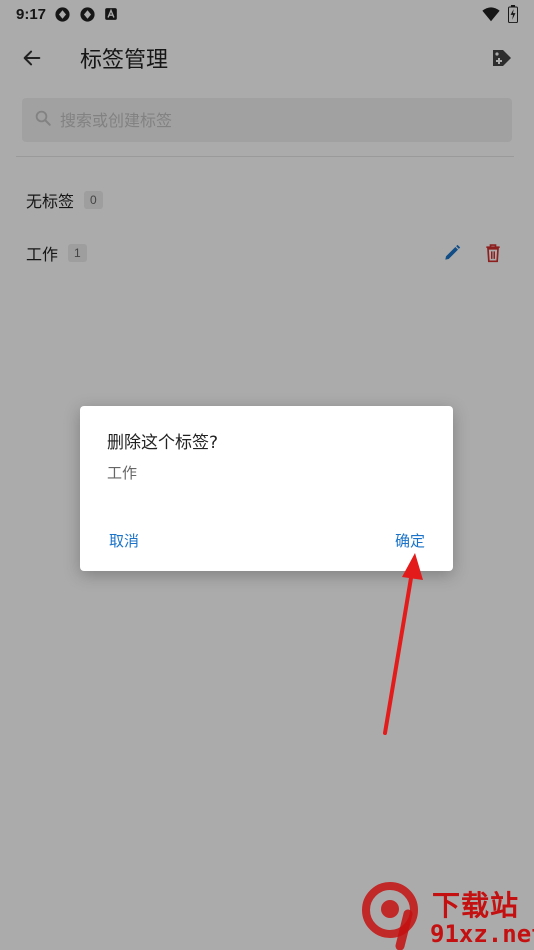  What do you see at coordinates (390, 916) in the screenshot?
I see `watermark-logo-icon` at bounding box center [390, 916].